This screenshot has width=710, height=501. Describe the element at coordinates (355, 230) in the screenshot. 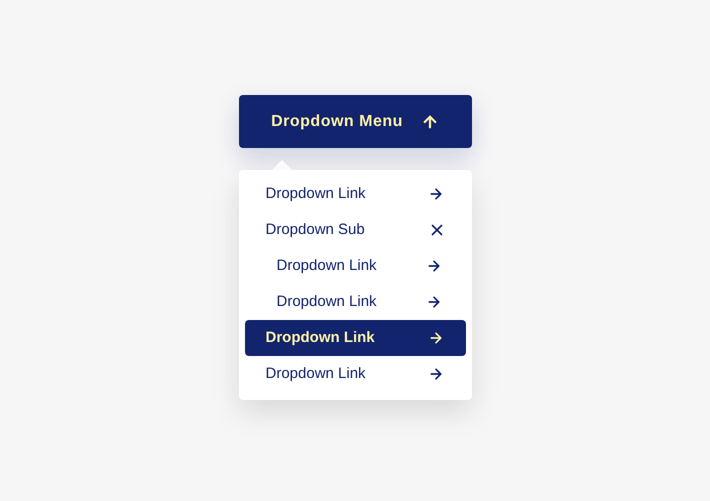

I see `dropdown-sub-toggle: Dropdown Sub` at that location.